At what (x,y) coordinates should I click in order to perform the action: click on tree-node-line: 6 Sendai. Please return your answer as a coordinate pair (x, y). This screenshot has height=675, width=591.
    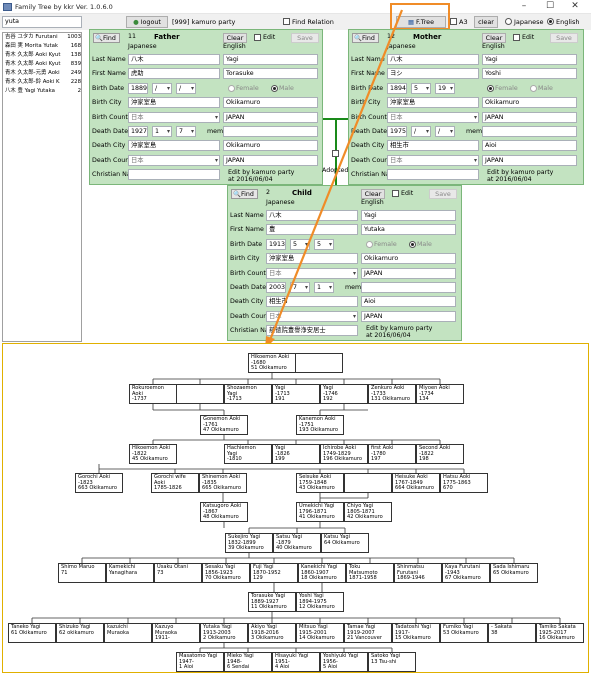
    Looking at the image, I should click on (238, 667).